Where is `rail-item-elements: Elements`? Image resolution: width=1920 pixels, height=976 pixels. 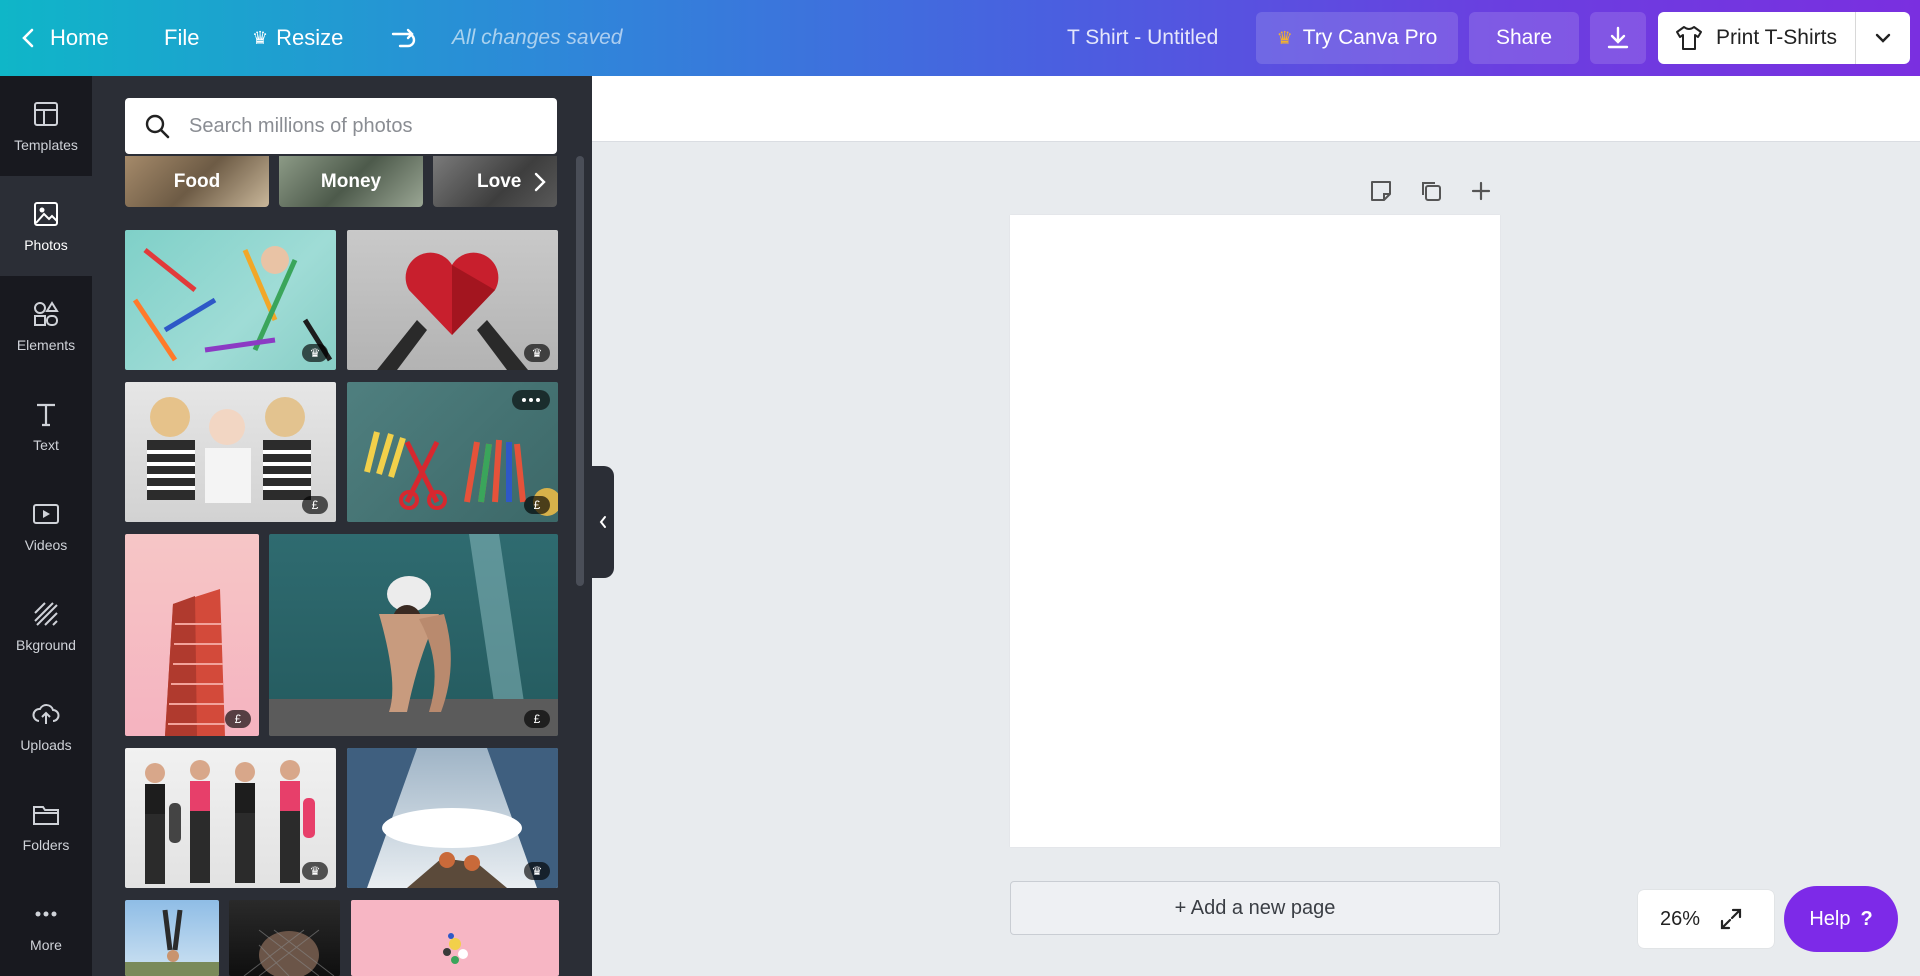
rail-item-elements: Elements is located at coordinates (46, 326).